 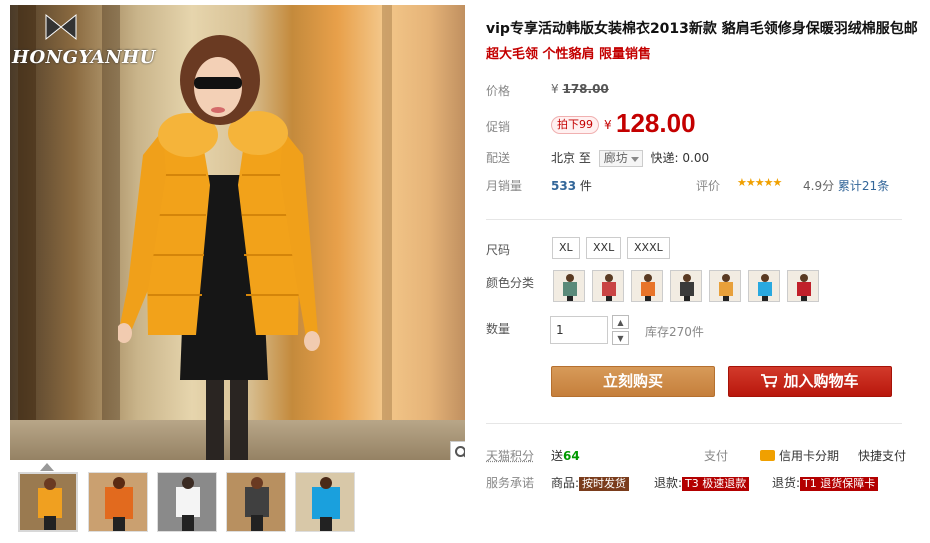 What do you see at coordinates (648, 248) in the screenshot?
I see `size-option-xxxl: XXXL` at bounding box center [648, 248].